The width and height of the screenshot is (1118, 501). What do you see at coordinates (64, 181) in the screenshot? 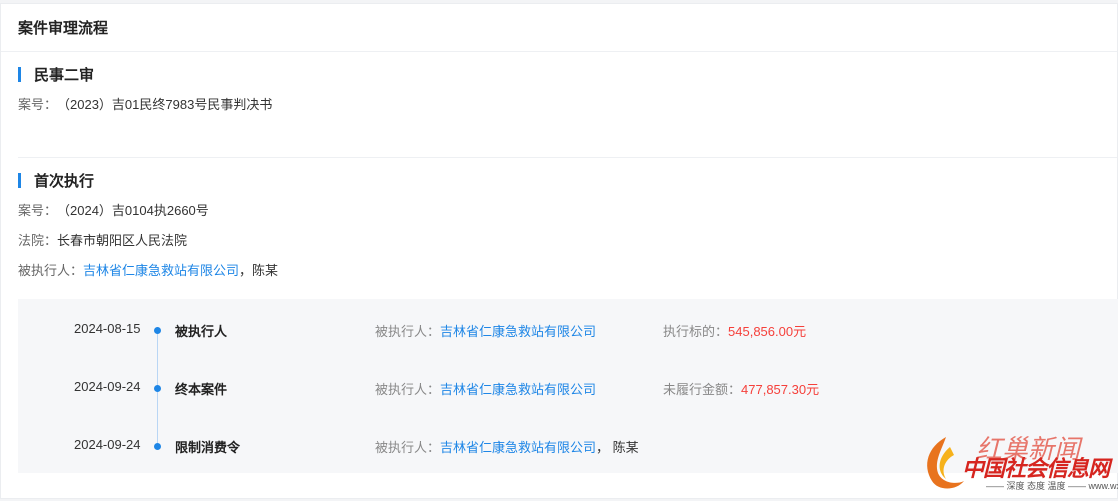
I see `first-exec-title: 首次执行` at bounding box center [64, 181].